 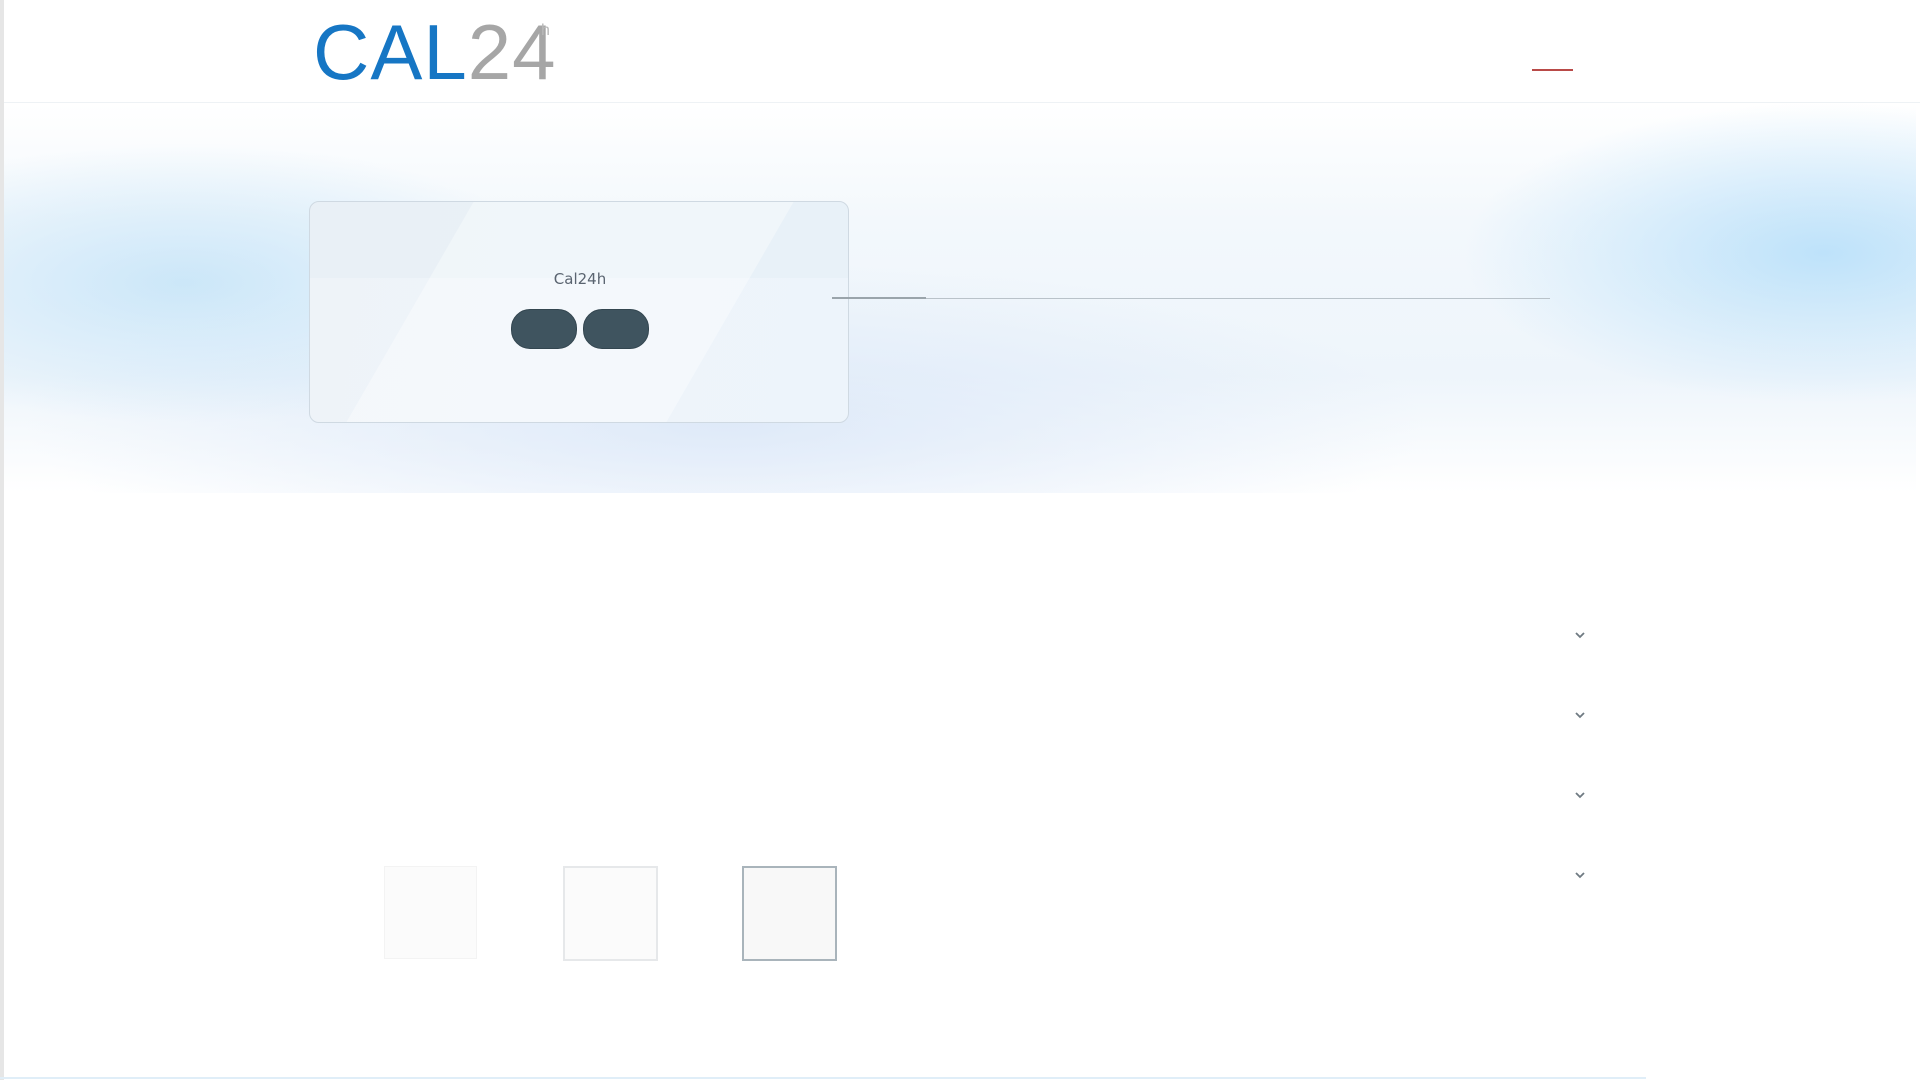 I want to click on thumbnail-3-active, so click(x=789, y=913).